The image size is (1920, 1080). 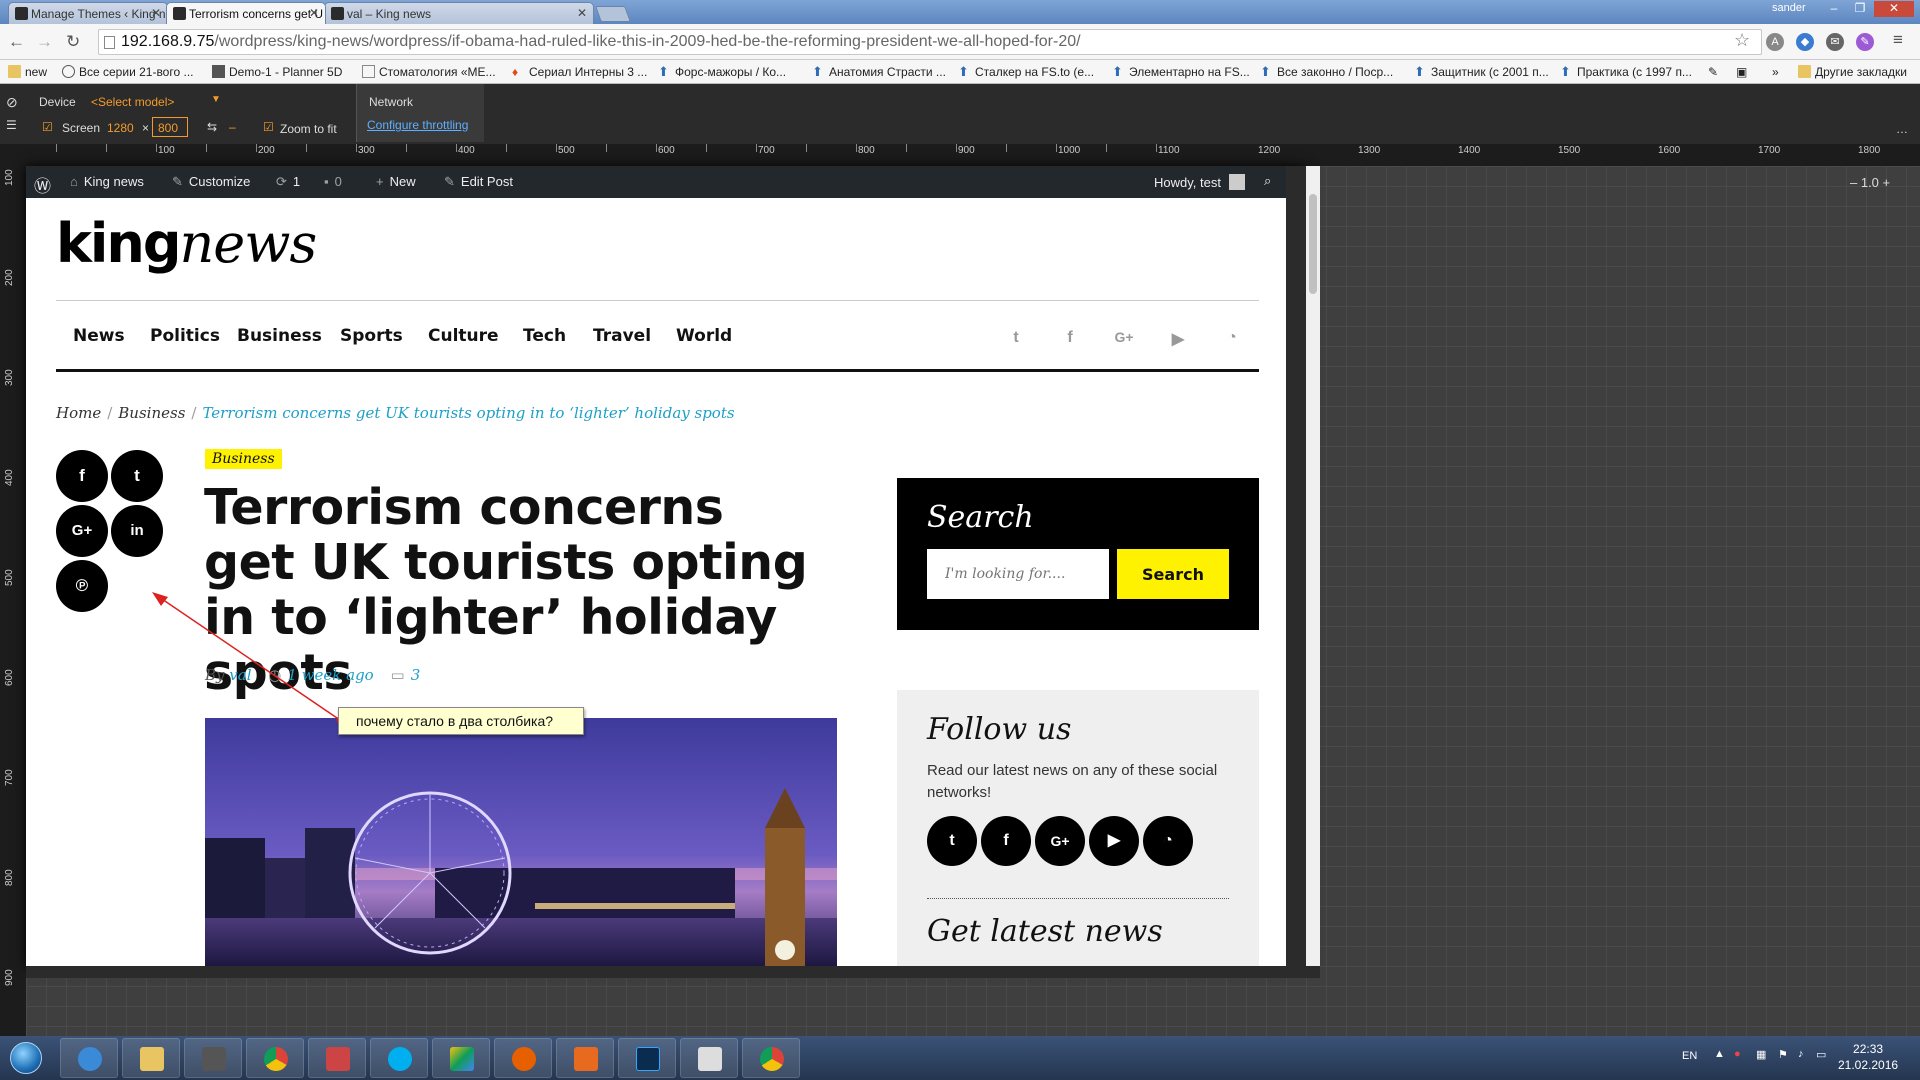 What do you see at coordinates (132, 102) in the screenshot?
I see `model-select: <Select model>` at bounding box center [132, 102].